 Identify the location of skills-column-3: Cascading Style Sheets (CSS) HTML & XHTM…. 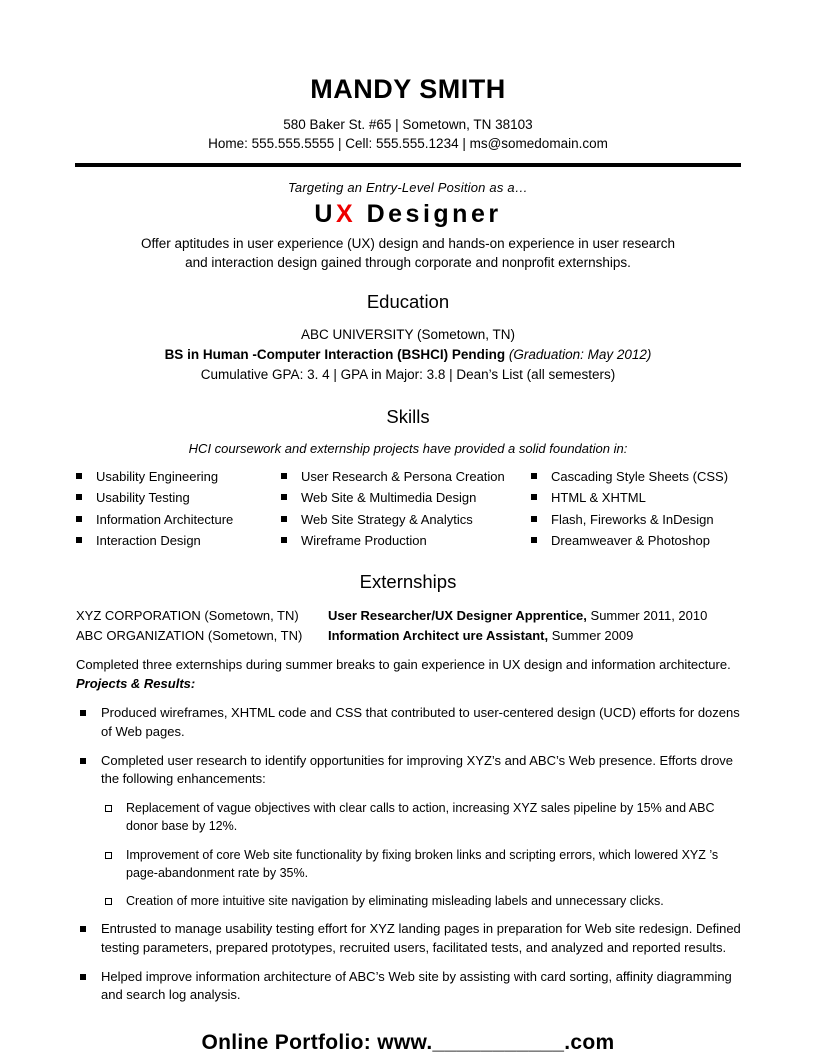
(632, 509).